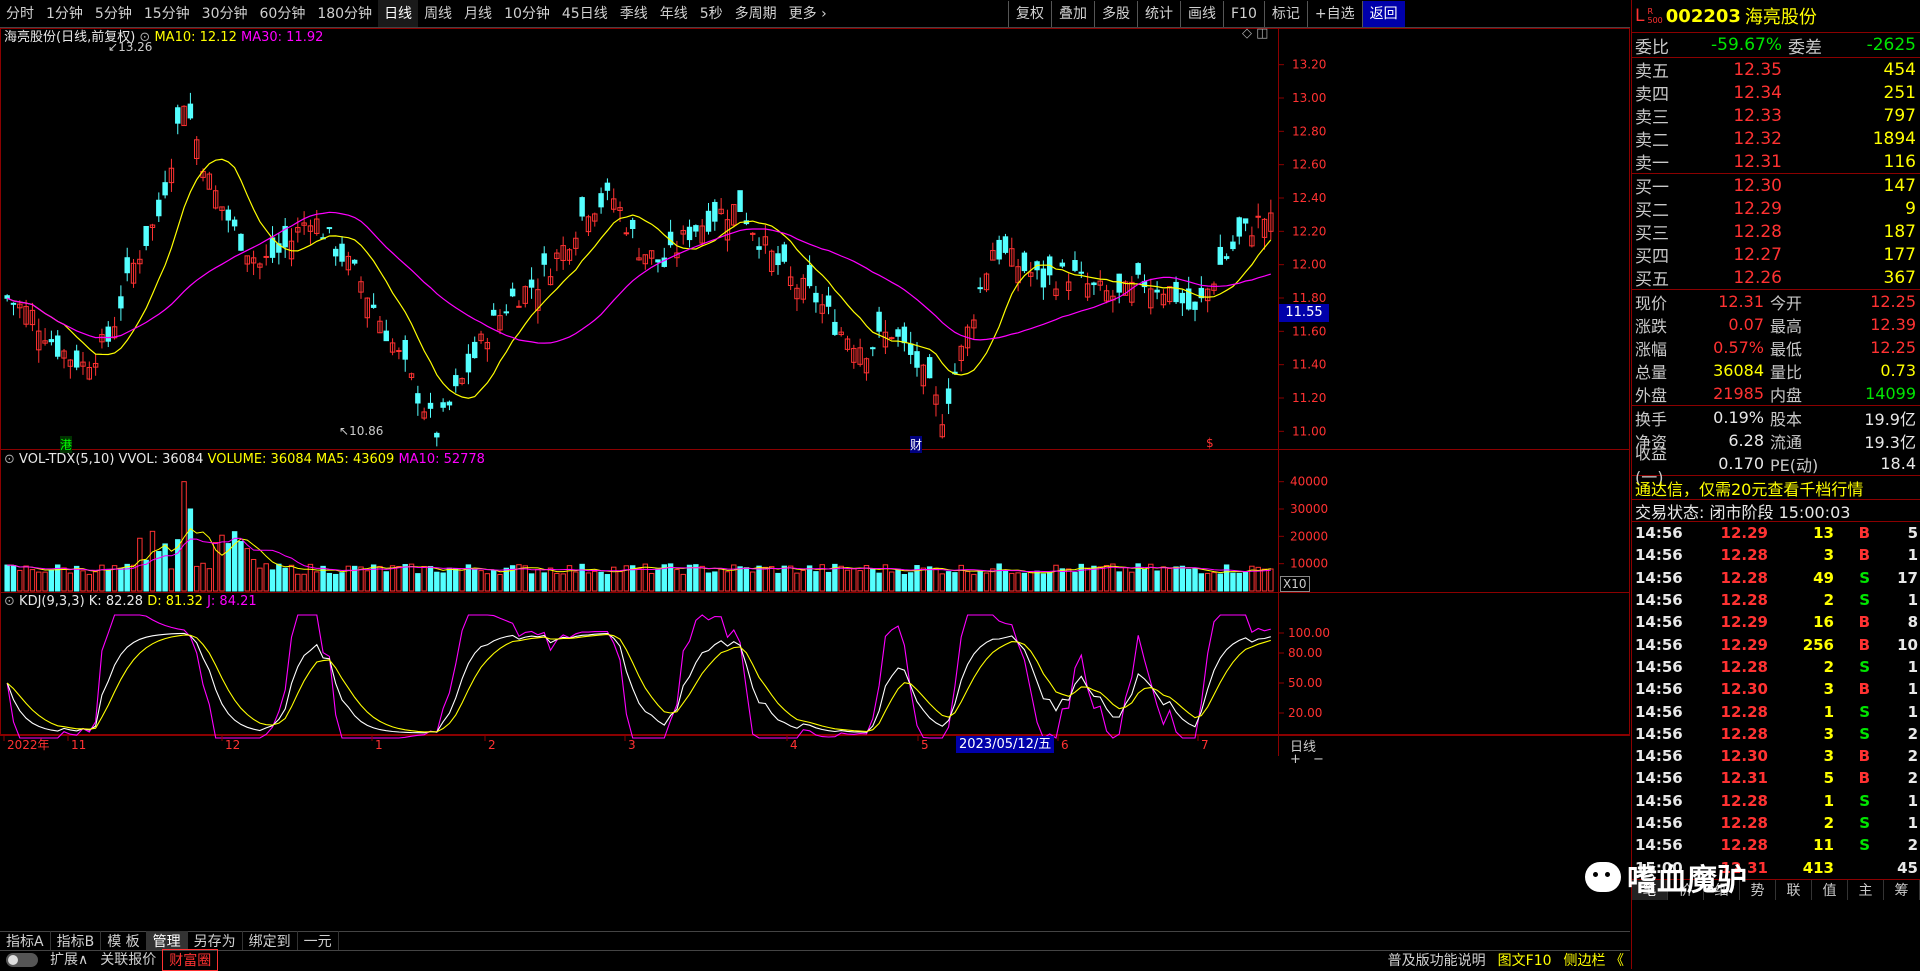 The height and width of the screenshot is (971, 1920). Describe the element at coordinates (1243, 14) in the screenshot. I see `tool-button-5: F10` at that location.